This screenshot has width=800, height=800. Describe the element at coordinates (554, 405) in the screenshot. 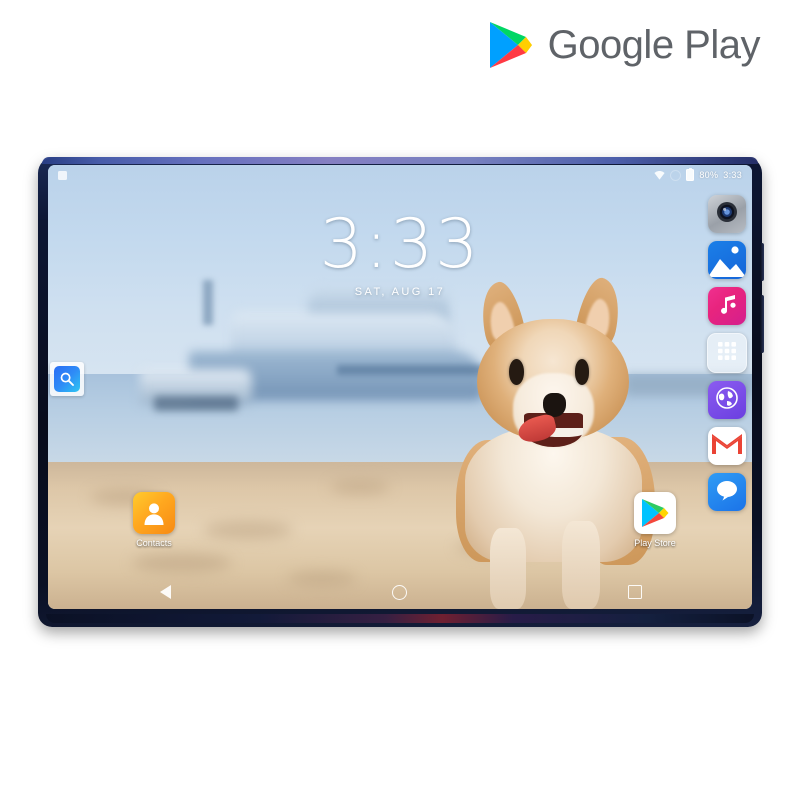

I see `dog-nose` at that location.